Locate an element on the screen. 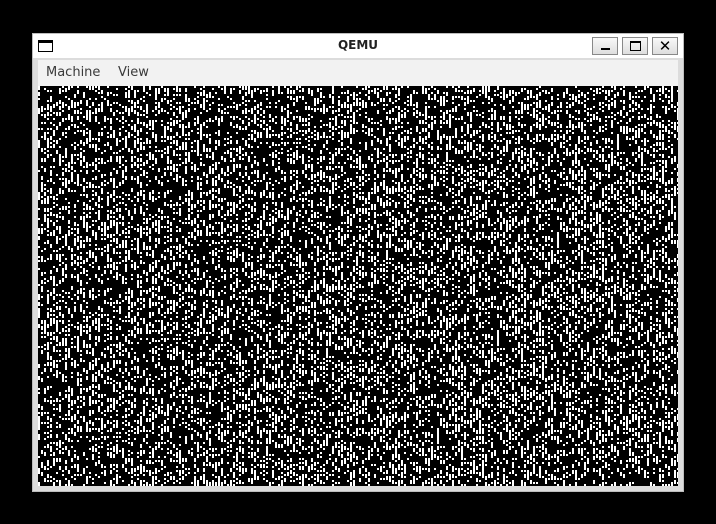 Image resolution: width=716 pixels, height=524 pixels. maximize-button is located at coordinates (635, 46).